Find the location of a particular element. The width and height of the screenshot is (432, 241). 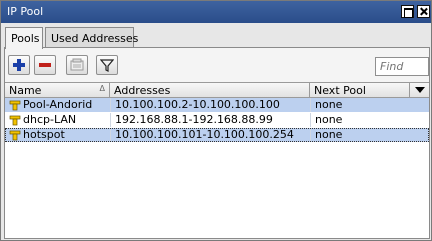

table-header: Name Δ Addresses Next Pool is located at coordinates (217, 90).